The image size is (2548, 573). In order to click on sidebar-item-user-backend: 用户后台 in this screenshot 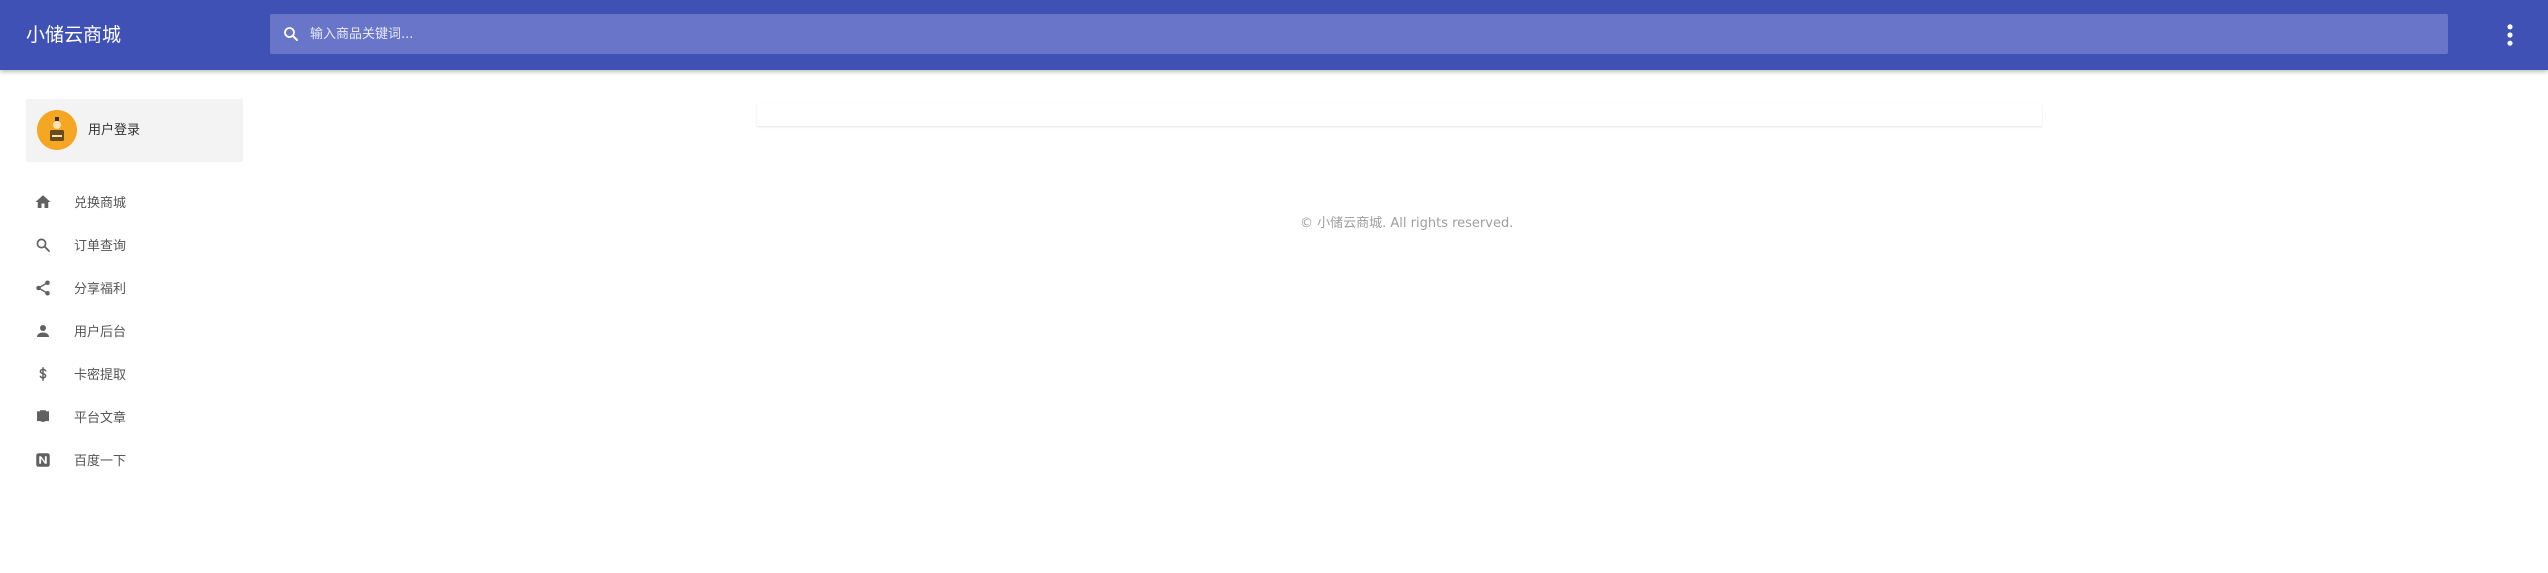, I will do `click(134, 330)`.